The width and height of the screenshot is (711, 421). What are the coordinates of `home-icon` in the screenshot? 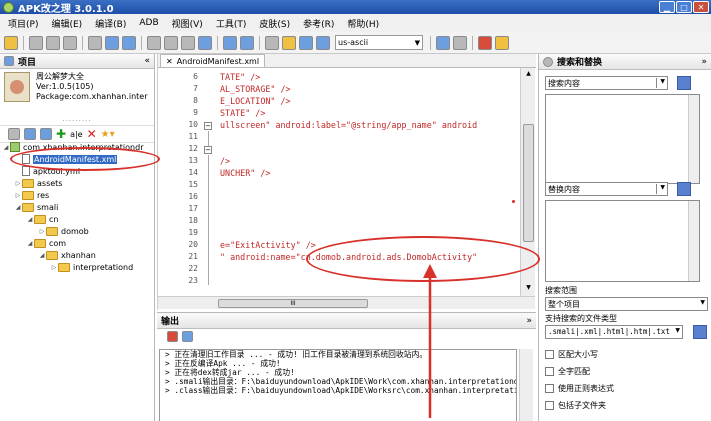 It's located at (502, 42).